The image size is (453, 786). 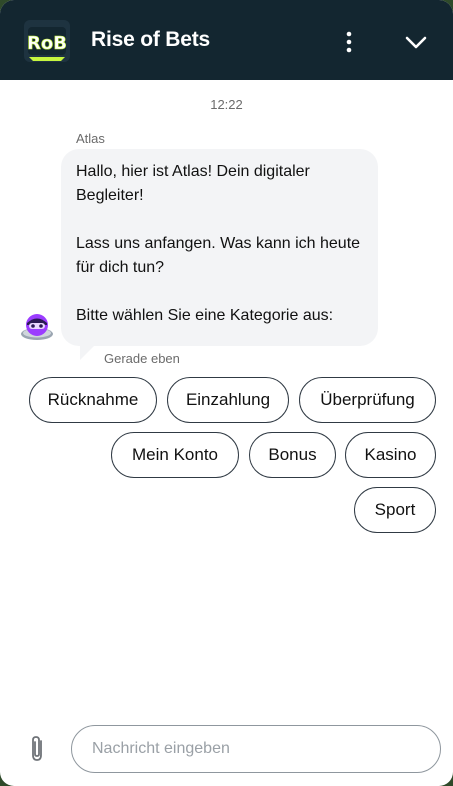 What do you see at coordinates (226, 104) in the screenshot?
I see `chat-timestamp: 12:22` at bounding box center [226, 104].